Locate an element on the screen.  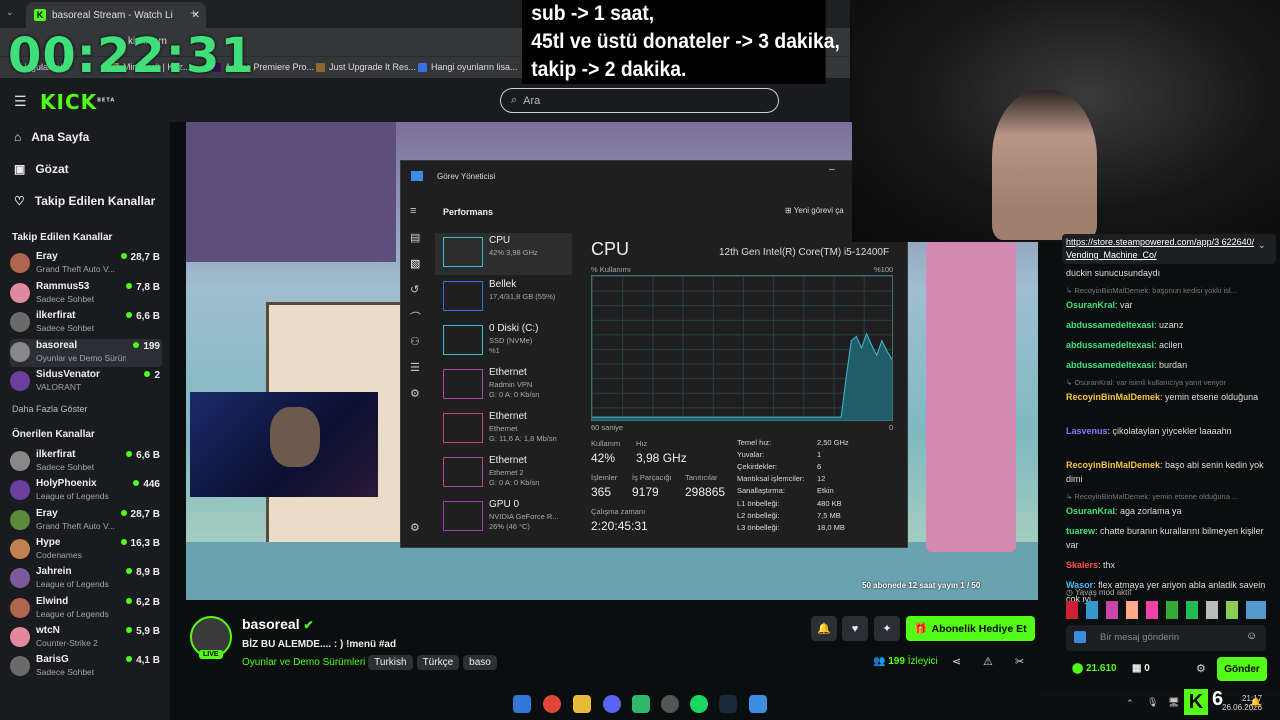
discord-icon is located at coordinates (612, 704).